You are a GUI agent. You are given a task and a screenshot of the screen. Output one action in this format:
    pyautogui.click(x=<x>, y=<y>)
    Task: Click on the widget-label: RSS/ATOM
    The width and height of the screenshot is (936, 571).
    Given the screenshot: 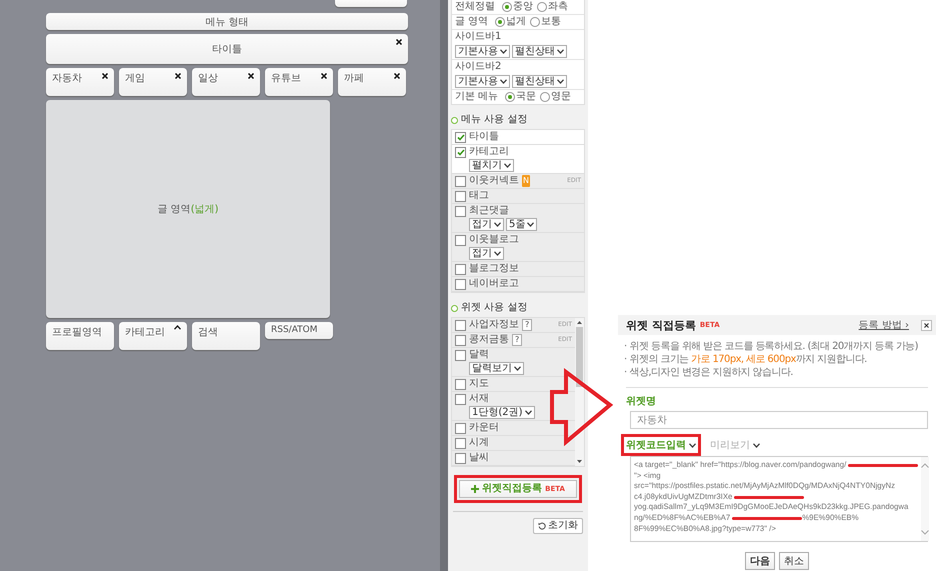 What is the action you would take?
    pyautogui.click(x=294, y=330)
    